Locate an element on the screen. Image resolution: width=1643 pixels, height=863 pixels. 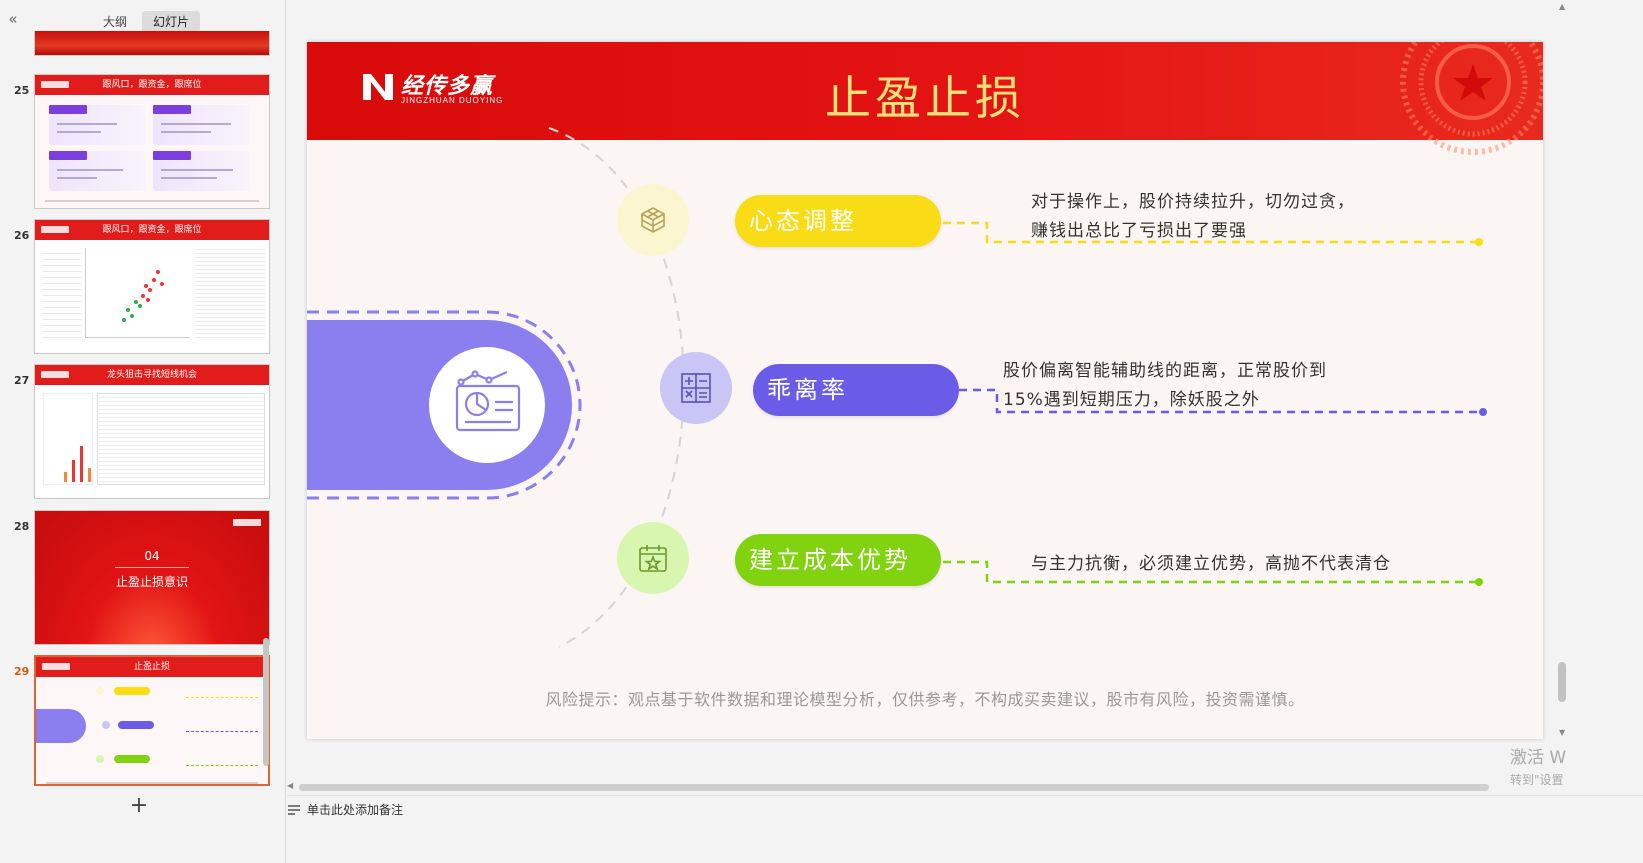
notes-bar: 单击此处添加备注 is located at coordinates (965, 829).